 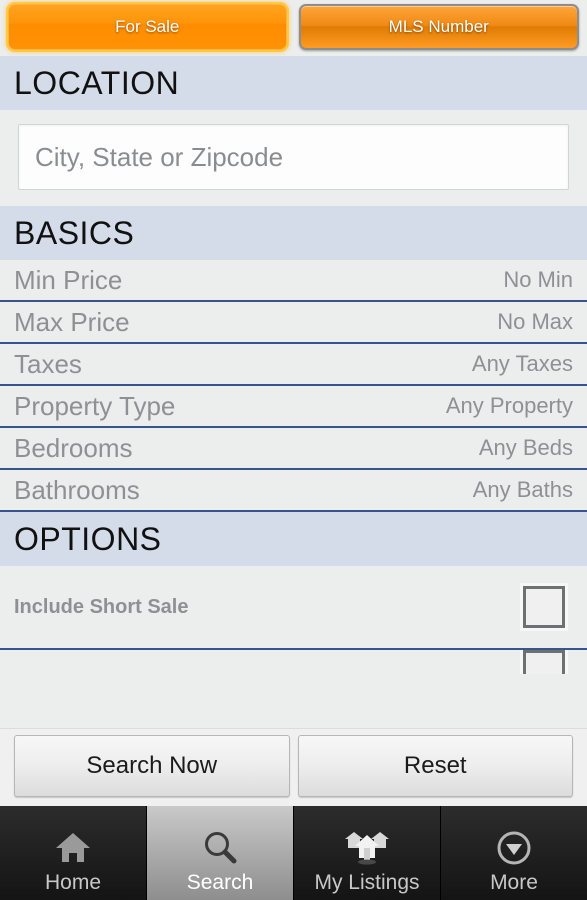 I want to click on row-label: Bathrooms, so click(x=77, y=489).